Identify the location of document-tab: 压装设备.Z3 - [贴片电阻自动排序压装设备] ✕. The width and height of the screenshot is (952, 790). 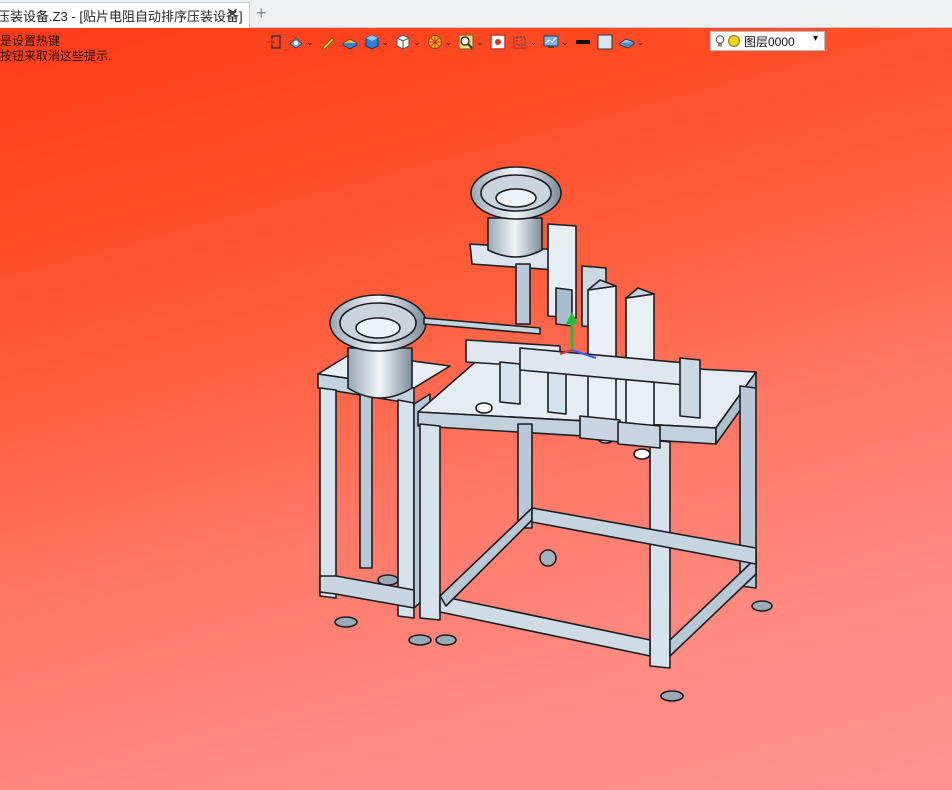
(125, 15).